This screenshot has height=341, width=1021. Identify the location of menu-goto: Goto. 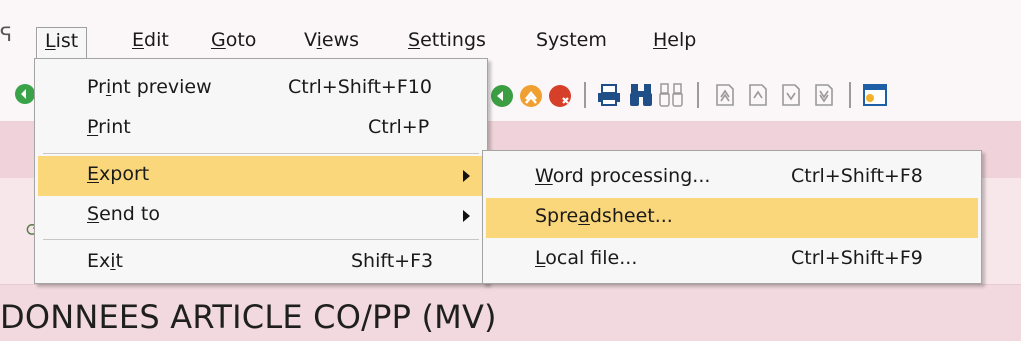
(233, 43).